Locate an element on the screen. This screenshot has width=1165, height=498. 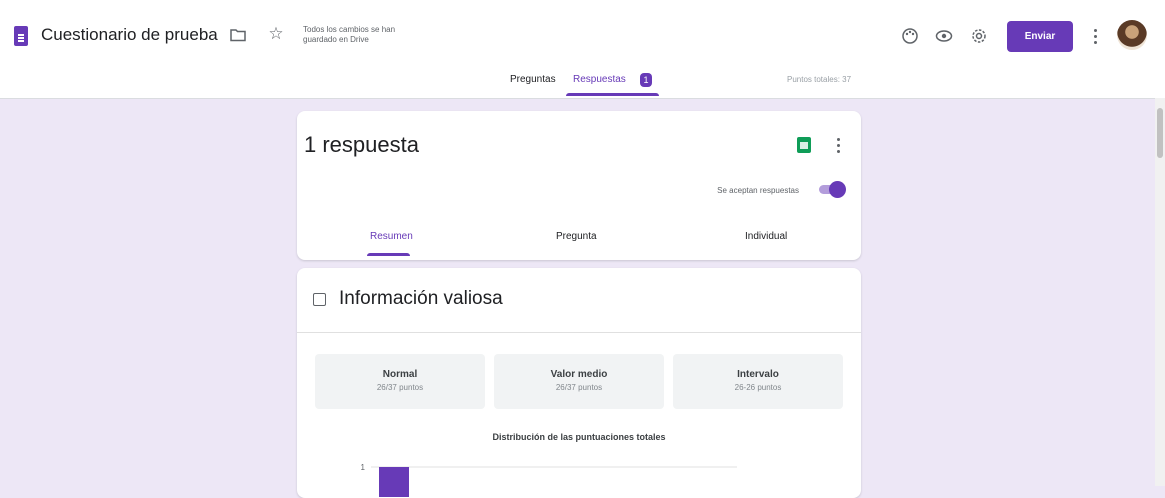
active-tab-indicator is located at coordinates (612, 94).